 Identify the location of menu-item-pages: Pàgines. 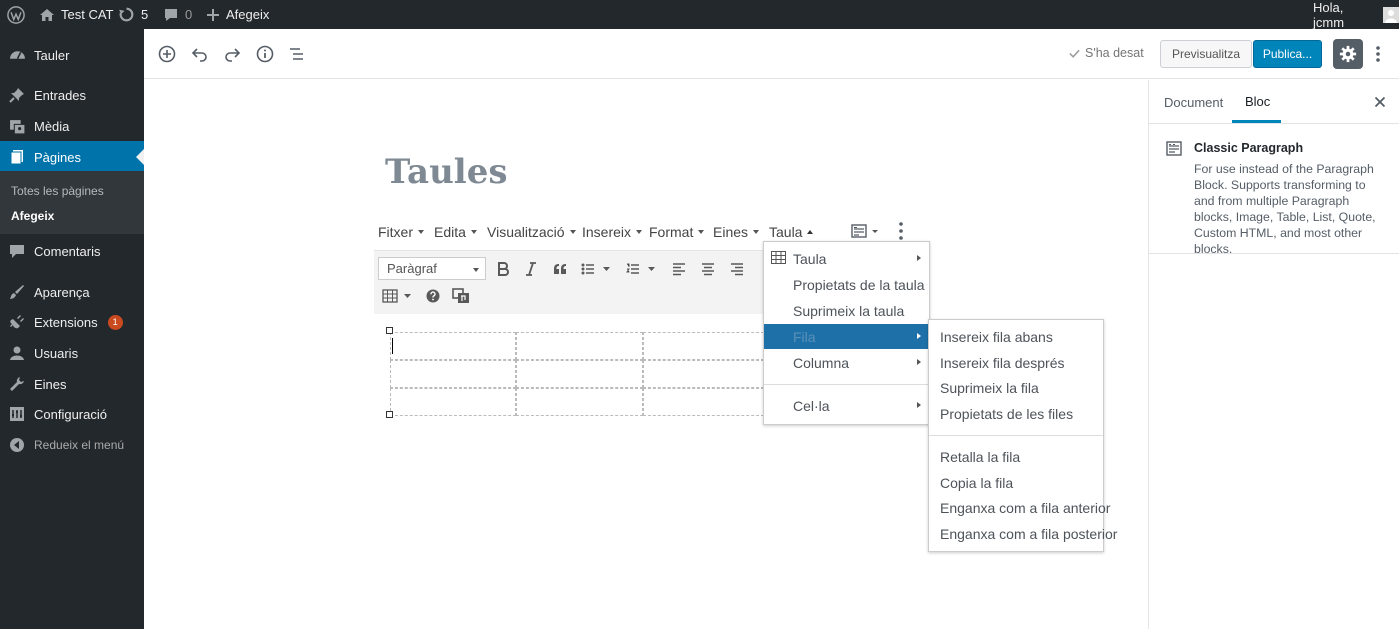
(72, 157).